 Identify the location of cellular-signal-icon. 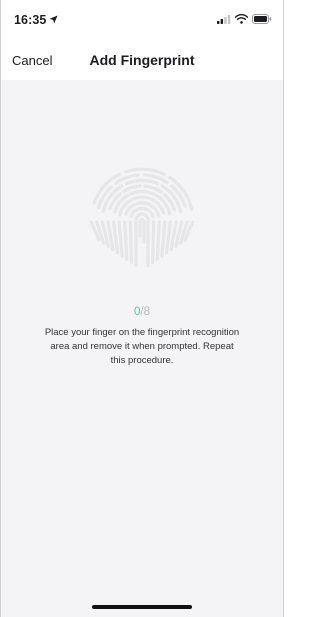
(224, 20).